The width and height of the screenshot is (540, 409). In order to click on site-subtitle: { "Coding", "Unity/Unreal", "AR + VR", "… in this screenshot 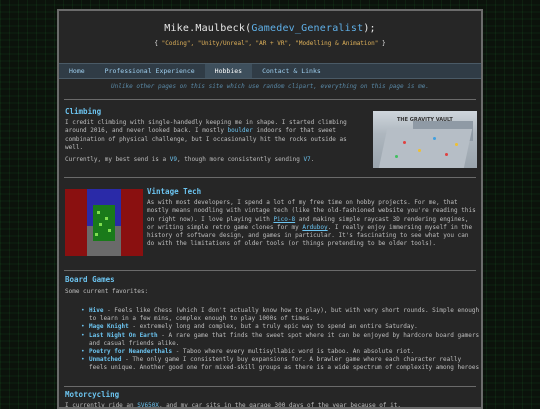, I will do `click(270, 43)`.